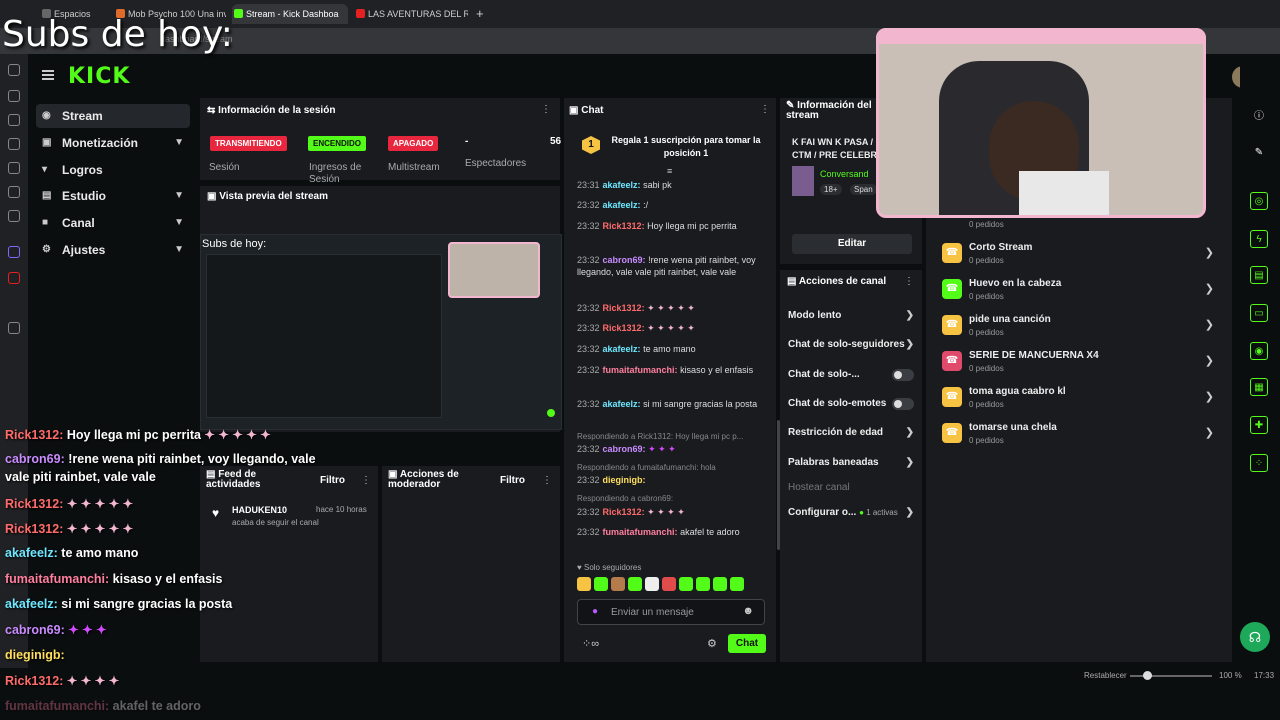 This screenshot has width=1280, height=720. I want to click on trophy-icon: ▾, so click(45, 169).